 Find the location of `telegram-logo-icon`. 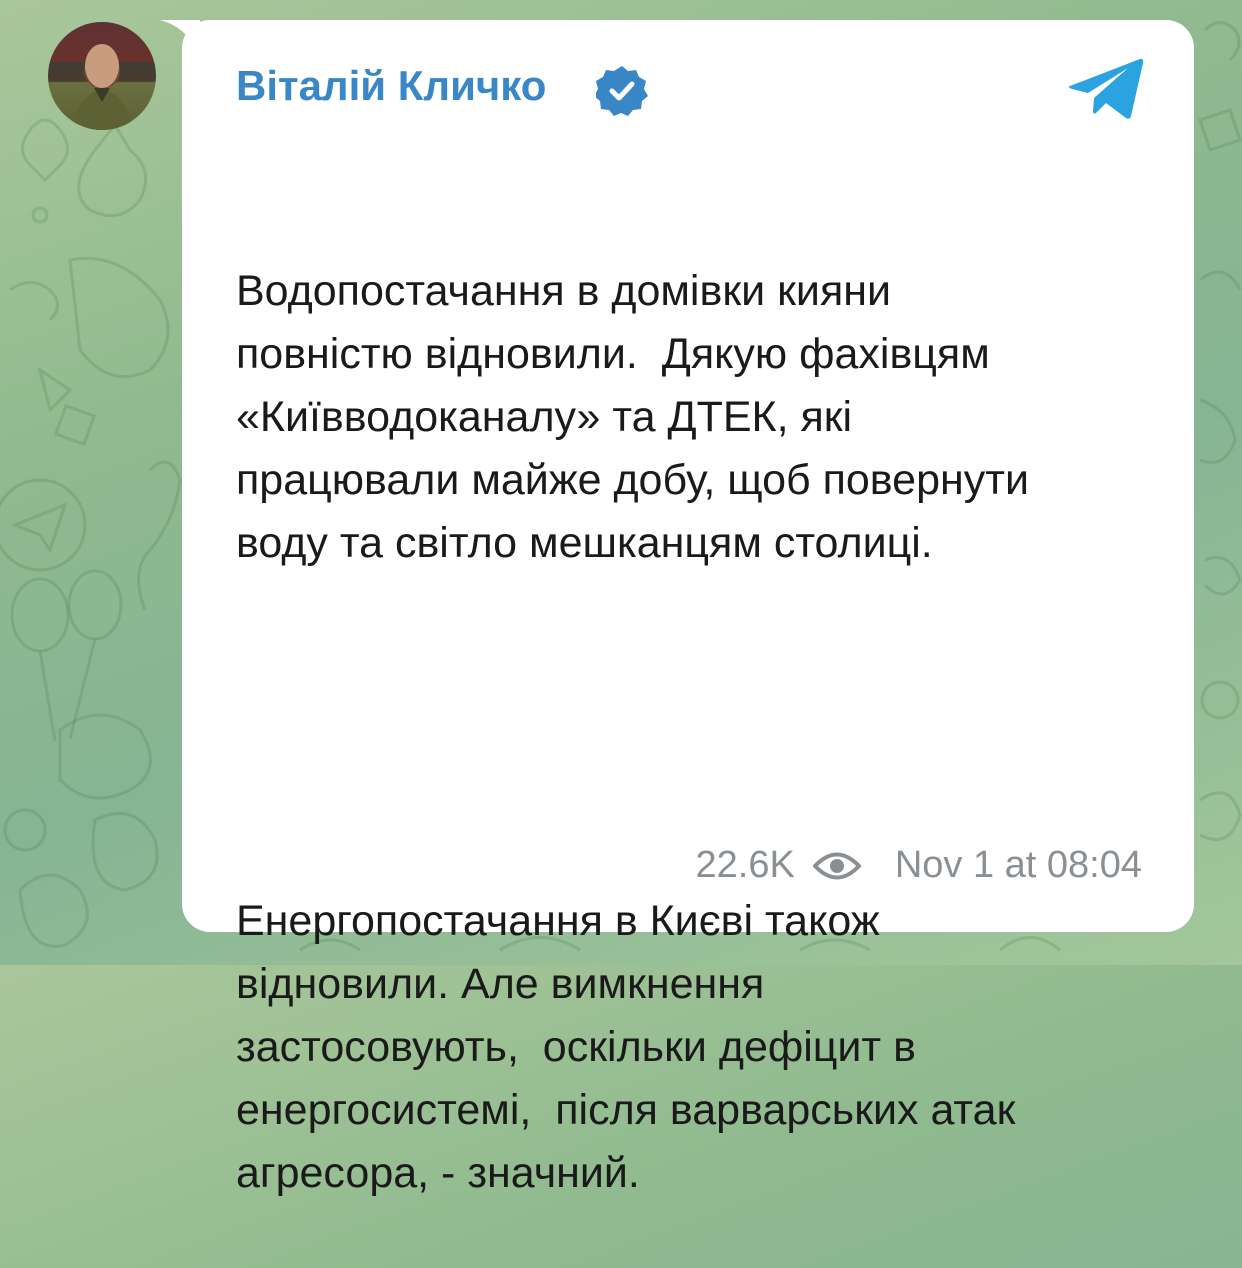

telegram-logo-icon is located at coordinates (1106, 88).